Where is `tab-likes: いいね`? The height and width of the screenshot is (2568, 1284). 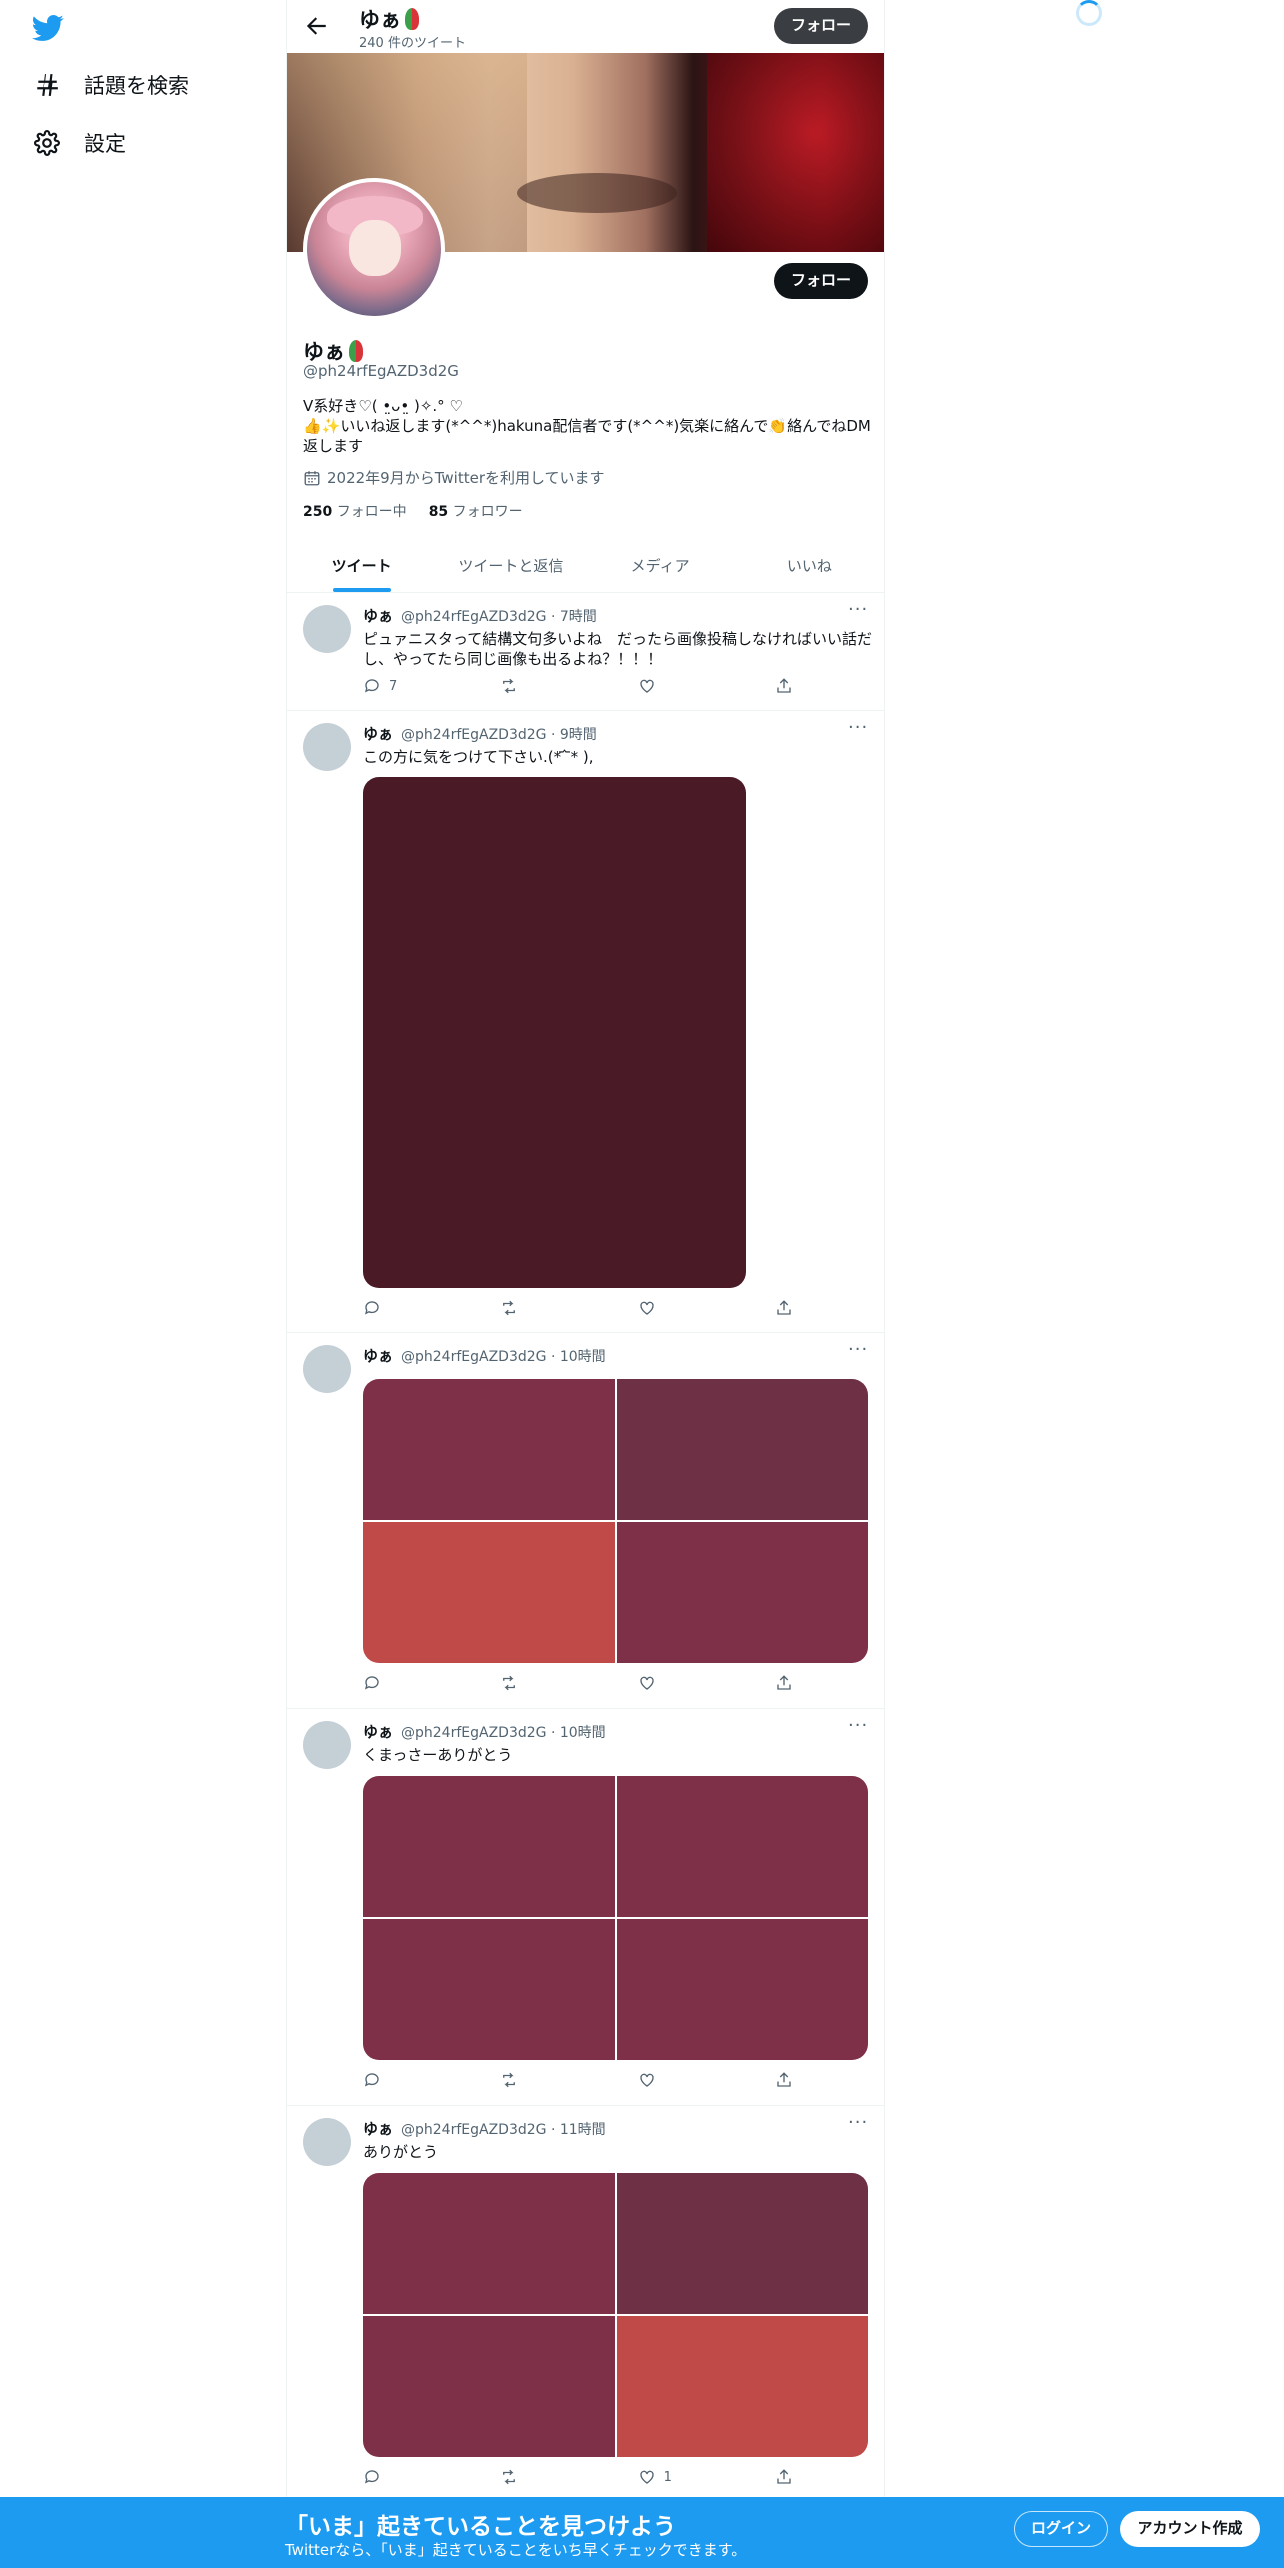 tab-likes: いいね is located at coordinates (809, 566).